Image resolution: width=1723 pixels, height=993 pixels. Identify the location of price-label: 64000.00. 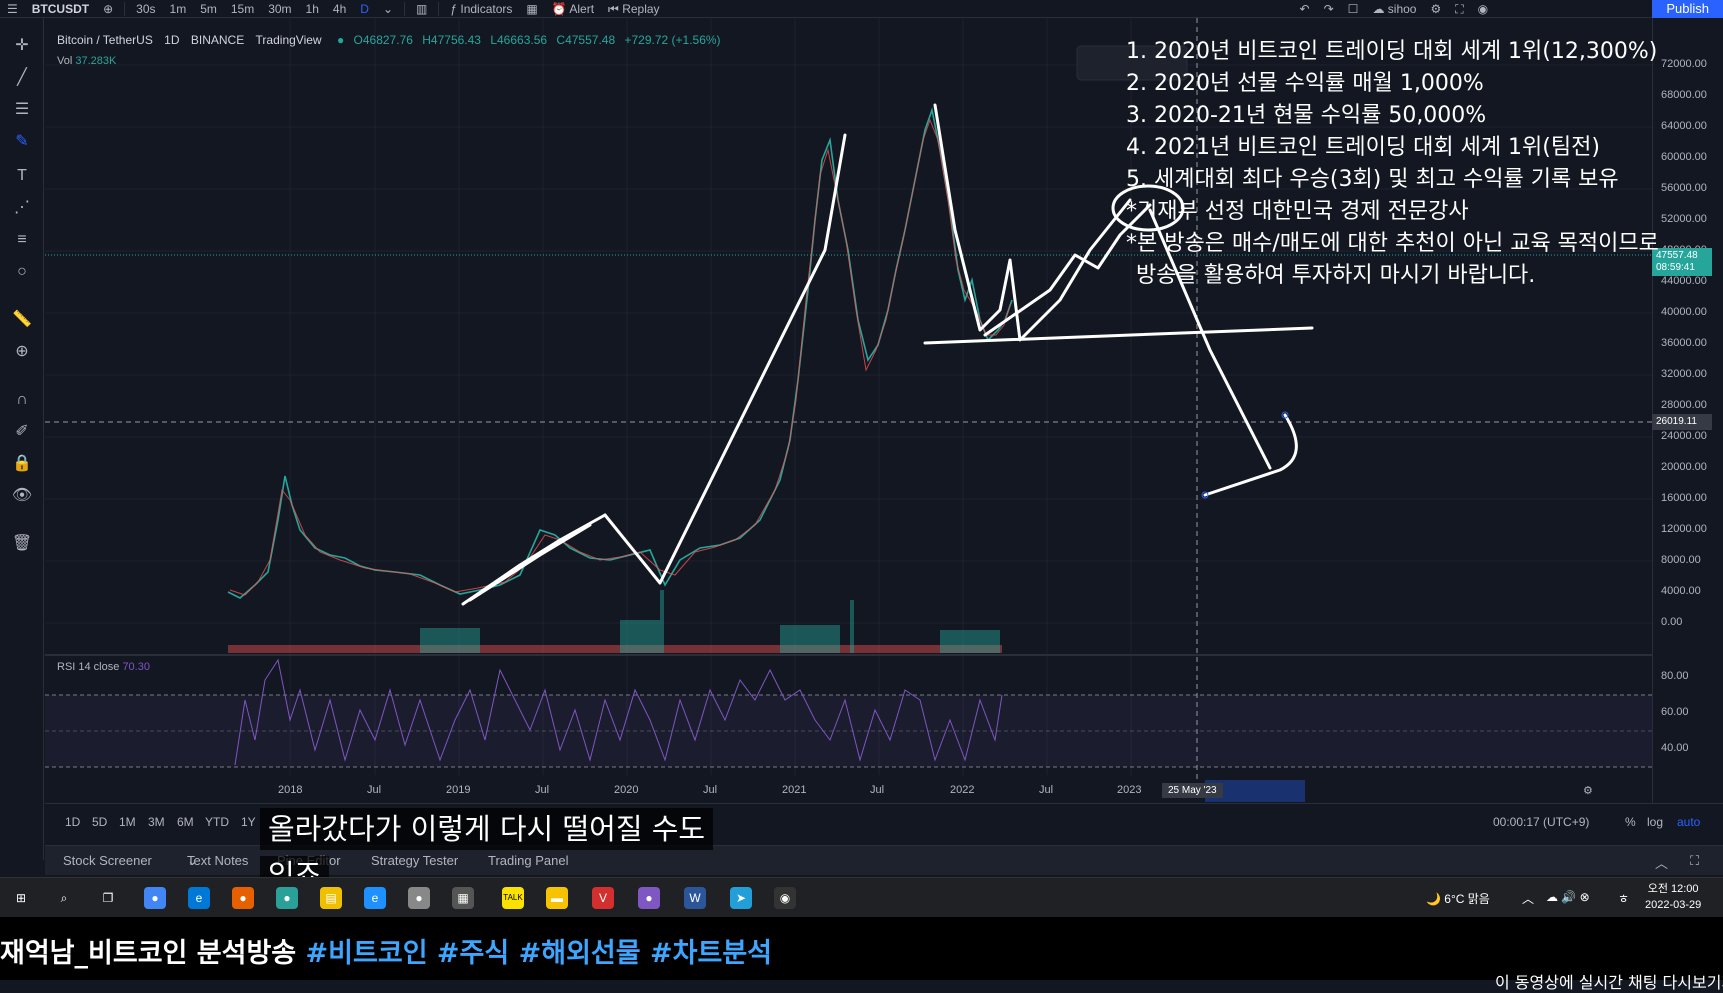
(1684, 126).